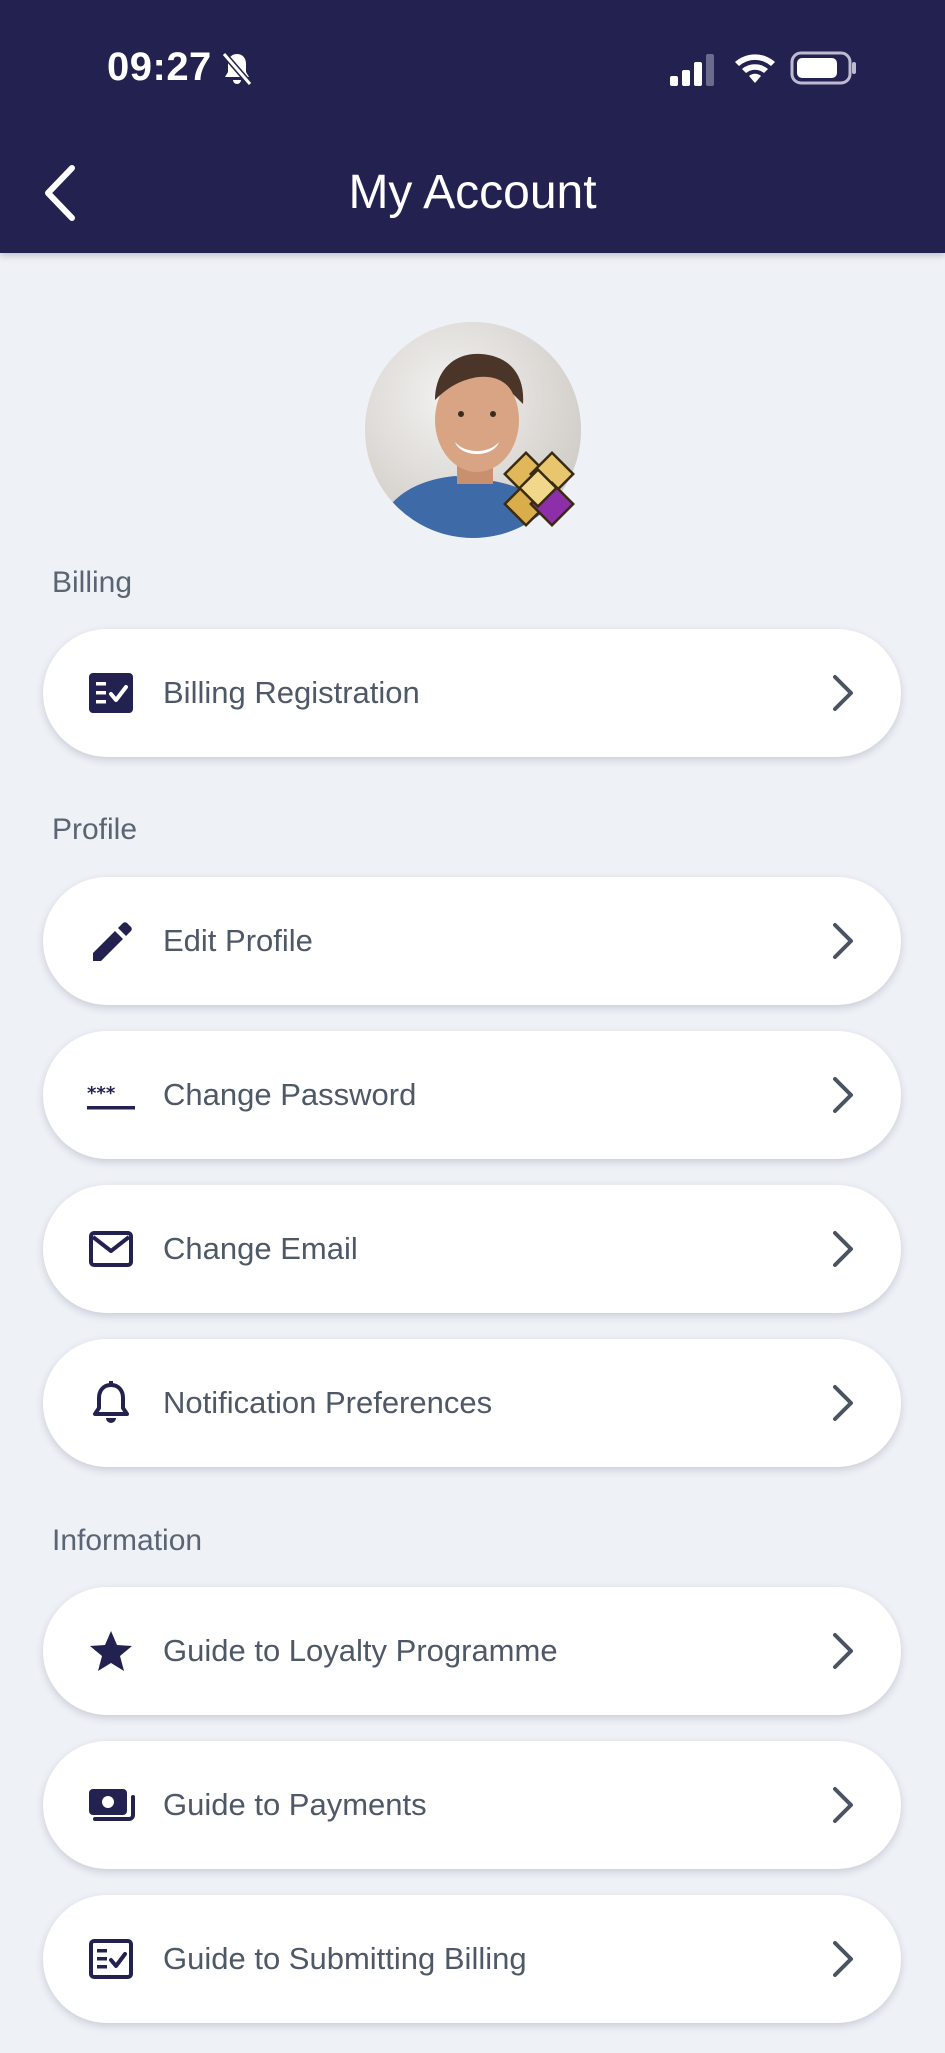 The width and height of the screenshot is (945, 2053). Describe the element at coordinates (260, 1248) in the screenshot. I see `row-label: Change Email` at that location.